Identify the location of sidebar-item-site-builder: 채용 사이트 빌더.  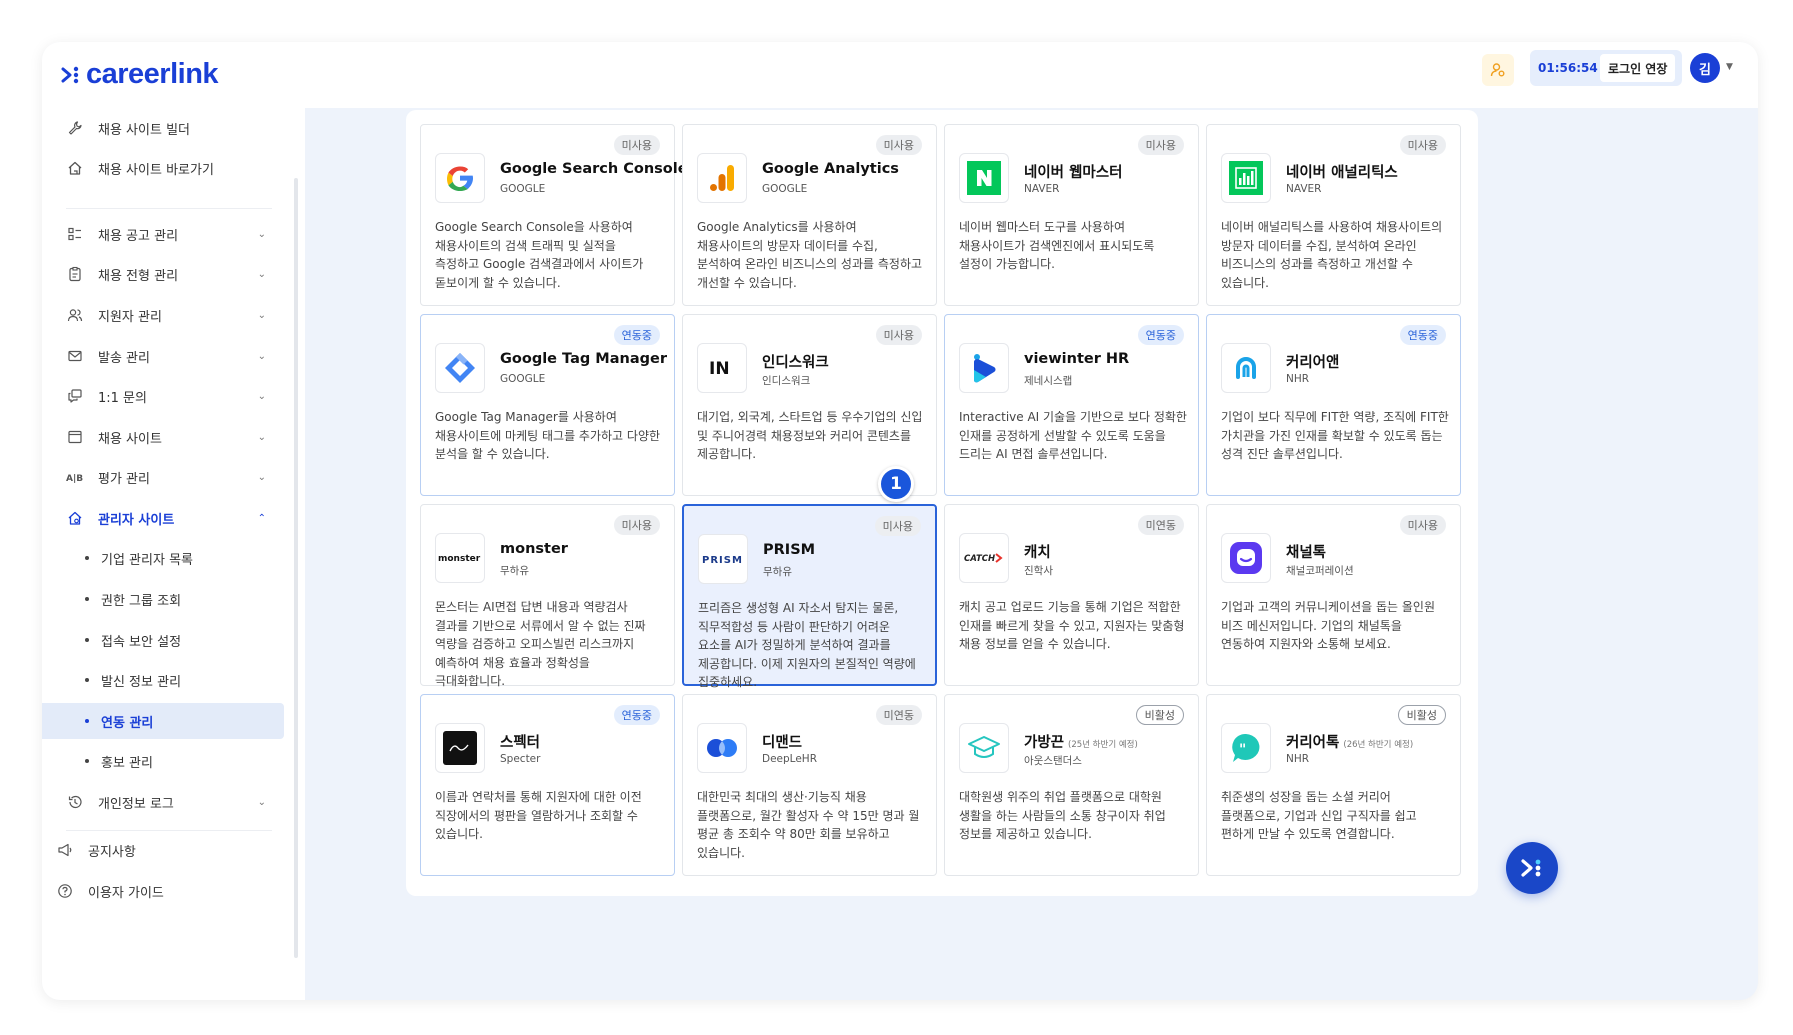
(166, 128).